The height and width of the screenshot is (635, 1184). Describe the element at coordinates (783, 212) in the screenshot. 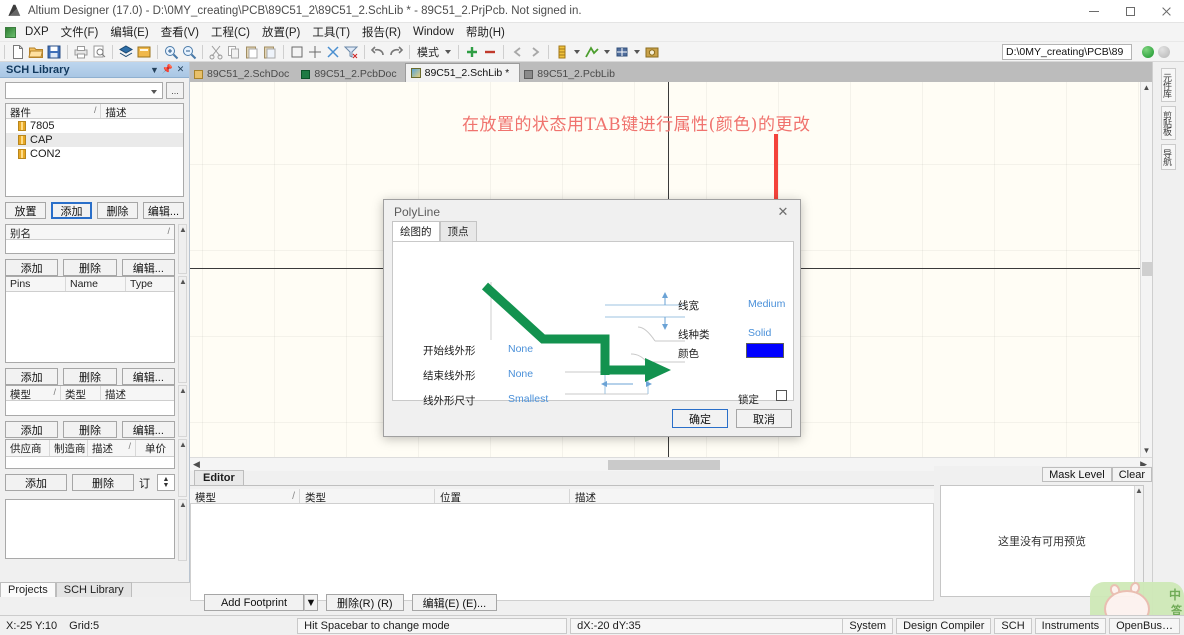

I see `dialog-close-icon: ✕` at that location.